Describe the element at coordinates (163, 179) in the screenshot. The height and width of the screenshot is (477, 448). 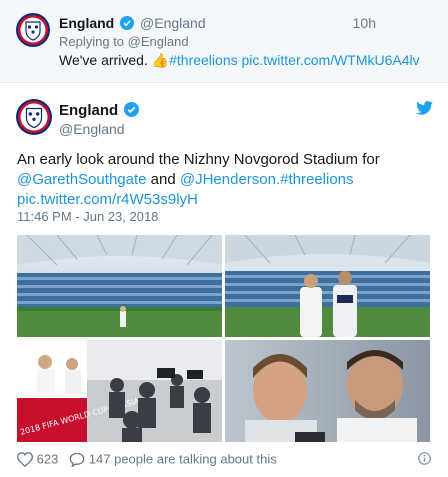
I see `and-text: and` at that location.